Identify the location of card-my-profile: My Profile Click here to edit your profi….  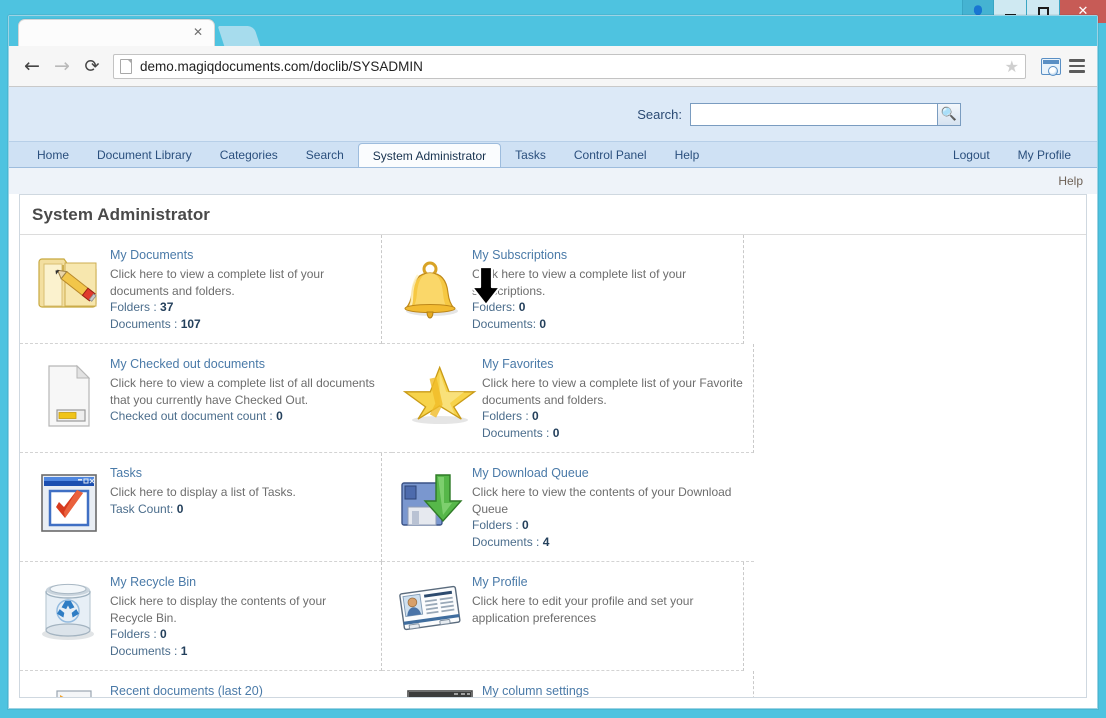
(563, 616).